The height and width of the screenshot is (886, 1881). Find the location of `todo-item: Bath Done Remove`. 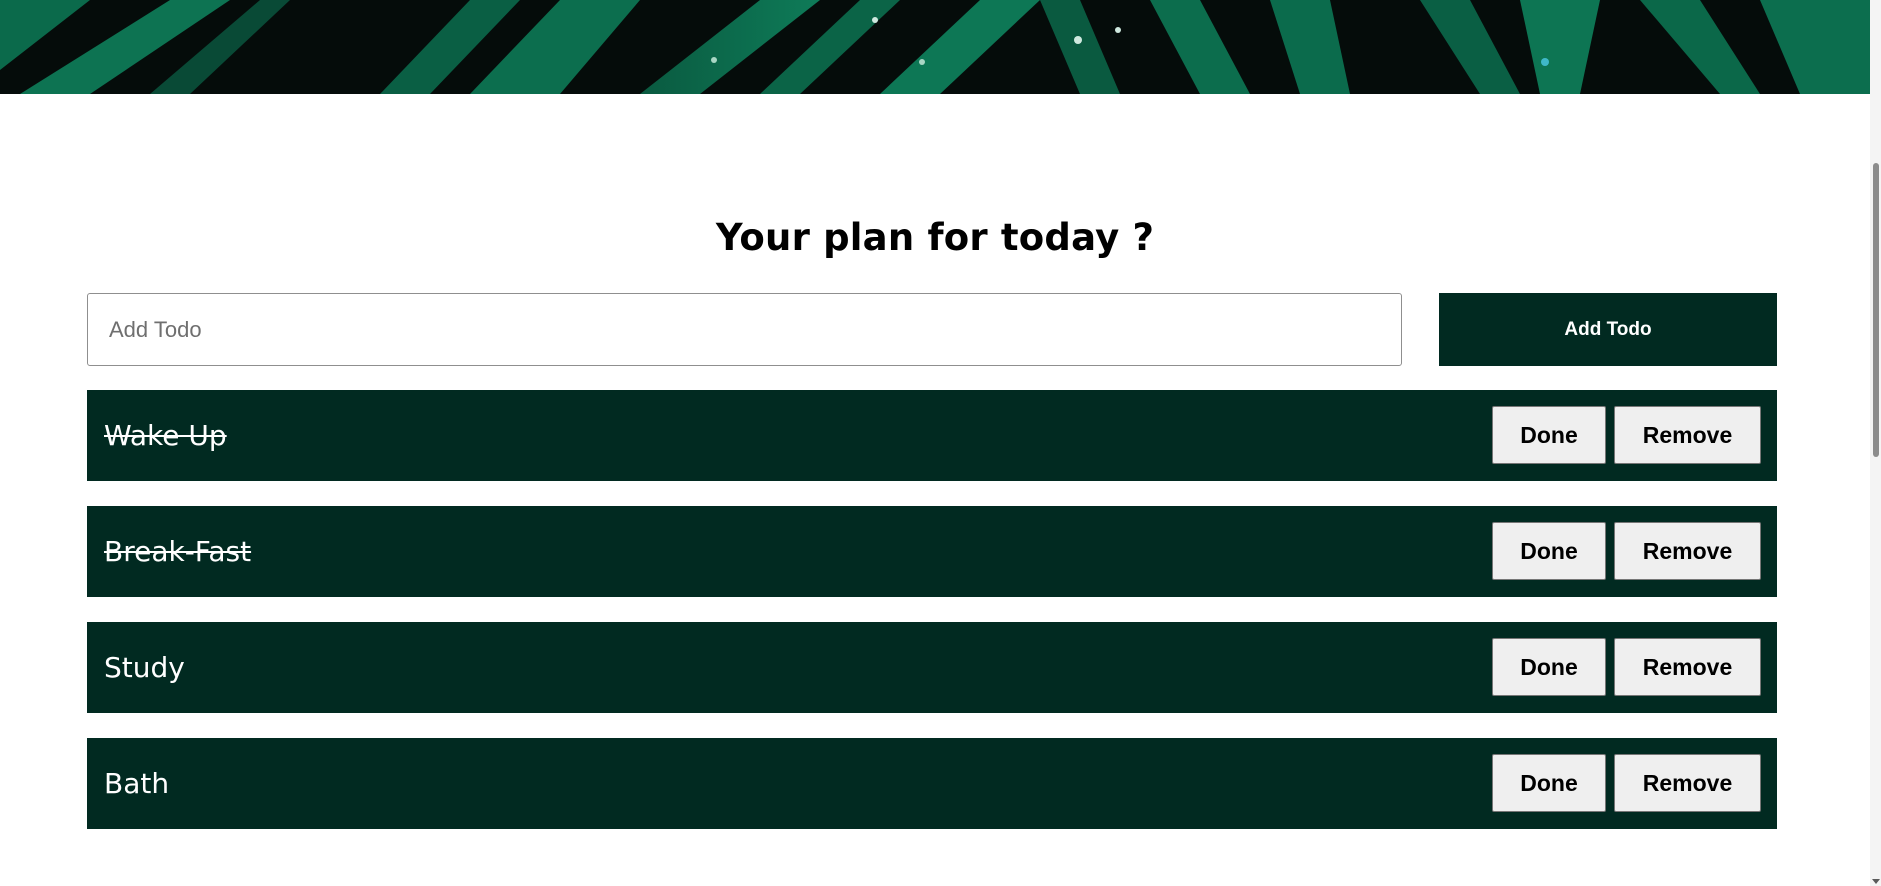

todo-item: Bath Done Remove is located at coordinates (932, 783).